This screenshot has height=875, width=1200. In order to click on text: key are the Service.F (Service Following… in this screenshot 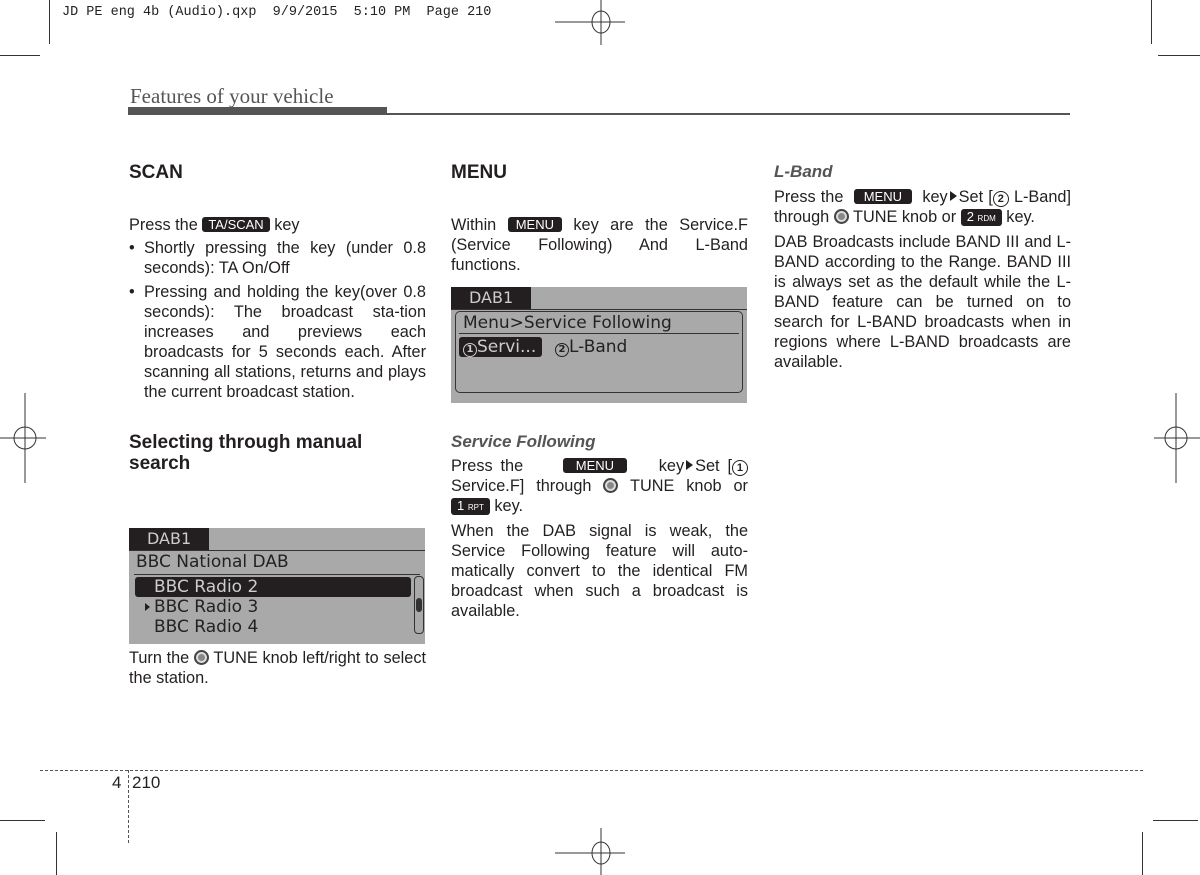, I will do `click(599, 245)`.